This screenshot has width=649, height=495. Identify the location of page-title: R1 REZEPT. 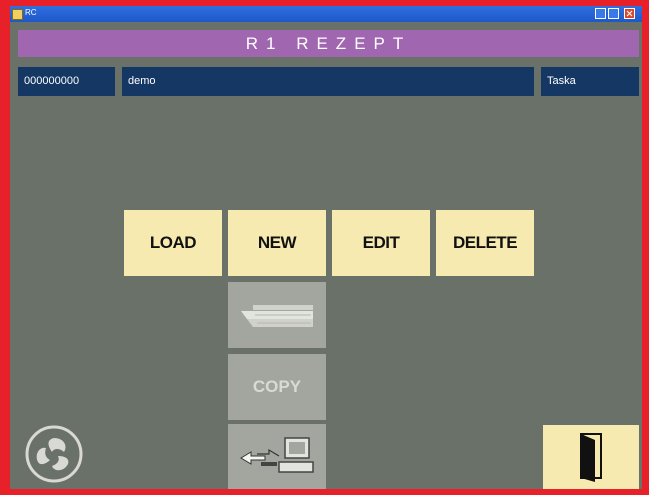
(328, 43).